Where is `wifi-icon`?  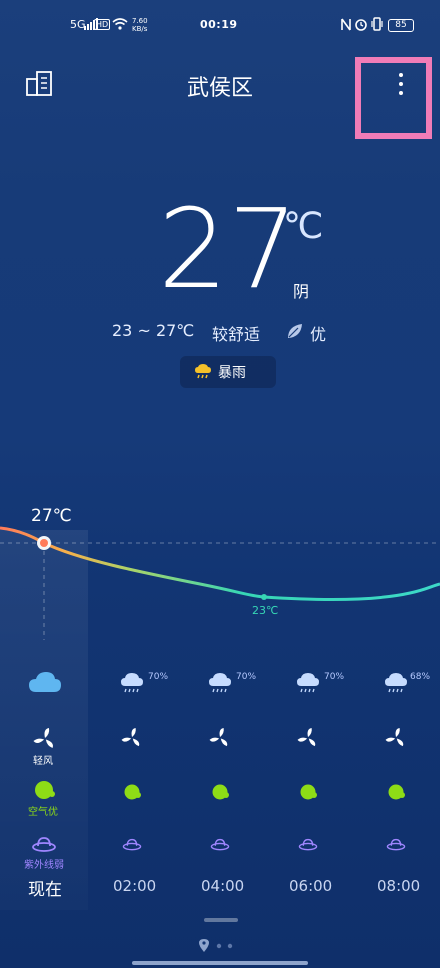 wifi-icon is located at coordinates (120, 24).